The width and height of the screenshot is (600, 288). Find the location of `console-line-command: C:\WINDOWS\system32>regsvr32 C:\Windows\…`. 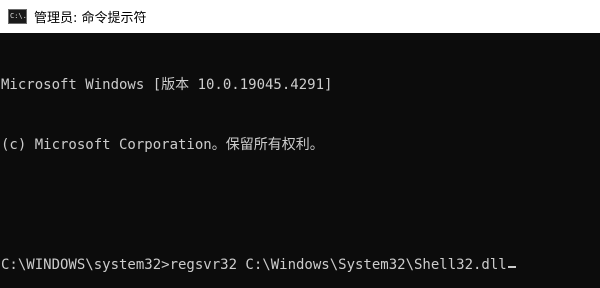

console-line-command: C:\WINDOWS\system32>regsvr32 C:\Windows\… is located at coordinates (300, 265).